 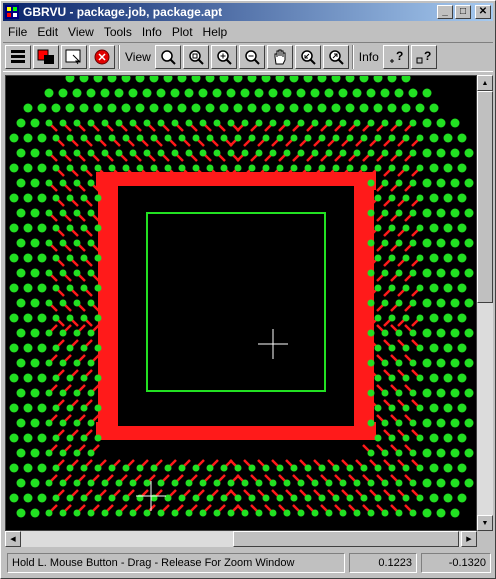 What do you see at coordinates (46, 57) in the screenshot?
I see `color-button` at bounding box center [46, 57].